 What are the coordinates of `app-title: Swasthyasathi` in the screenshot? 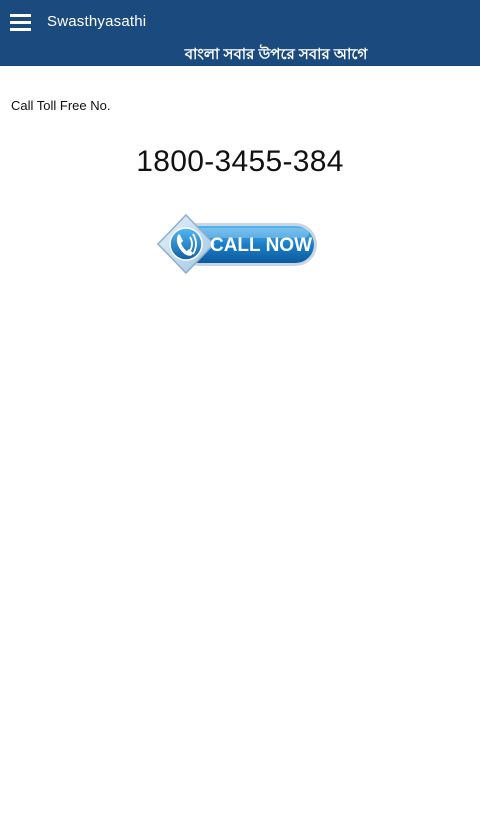 It's located at (97, 21).